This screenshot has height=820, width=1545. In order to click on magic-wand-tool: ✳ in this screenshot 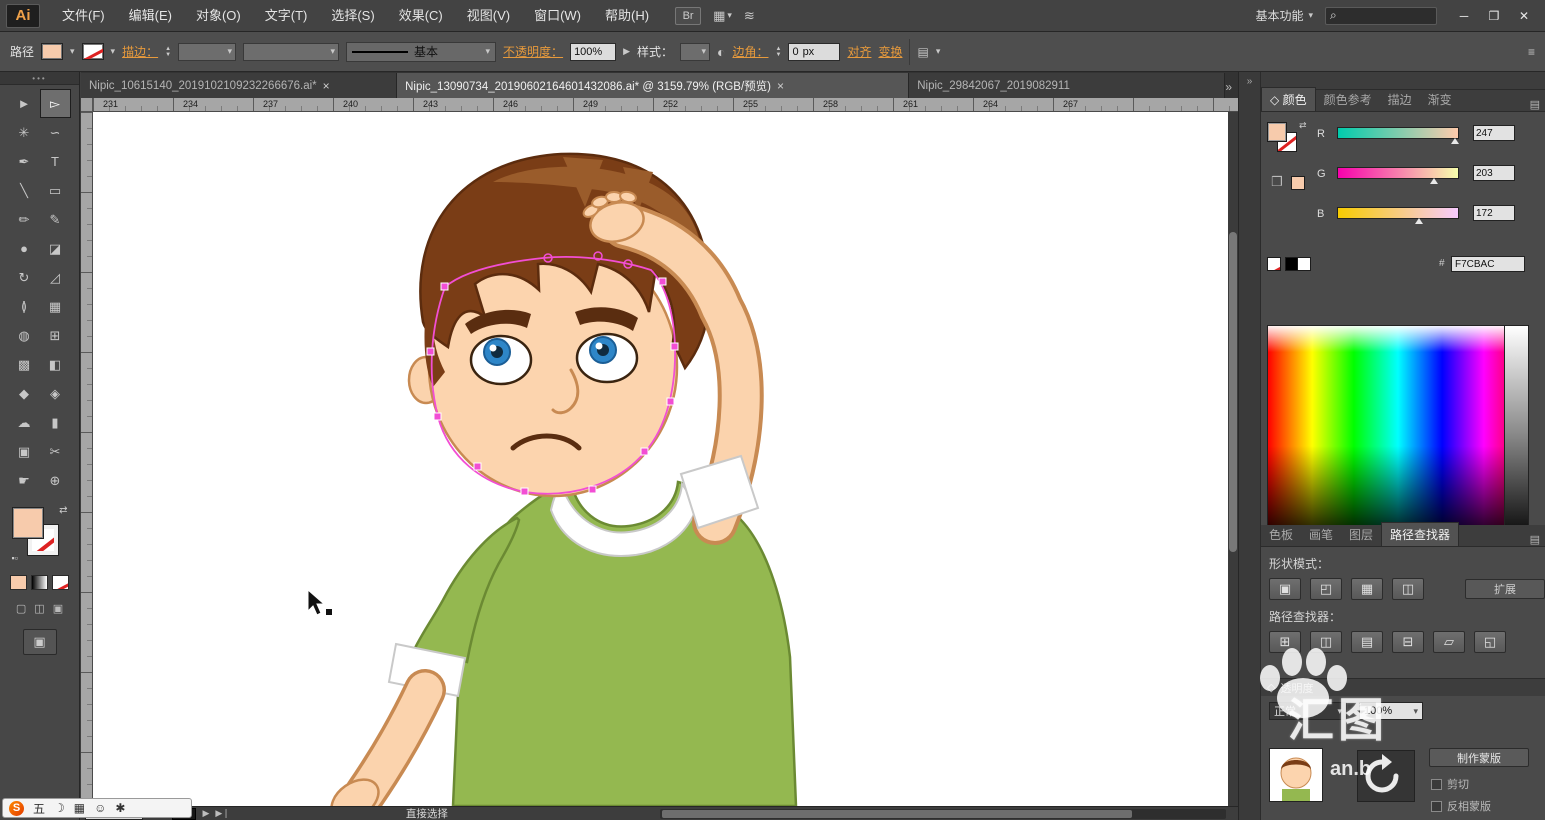, I will do `click(24, 132)`.